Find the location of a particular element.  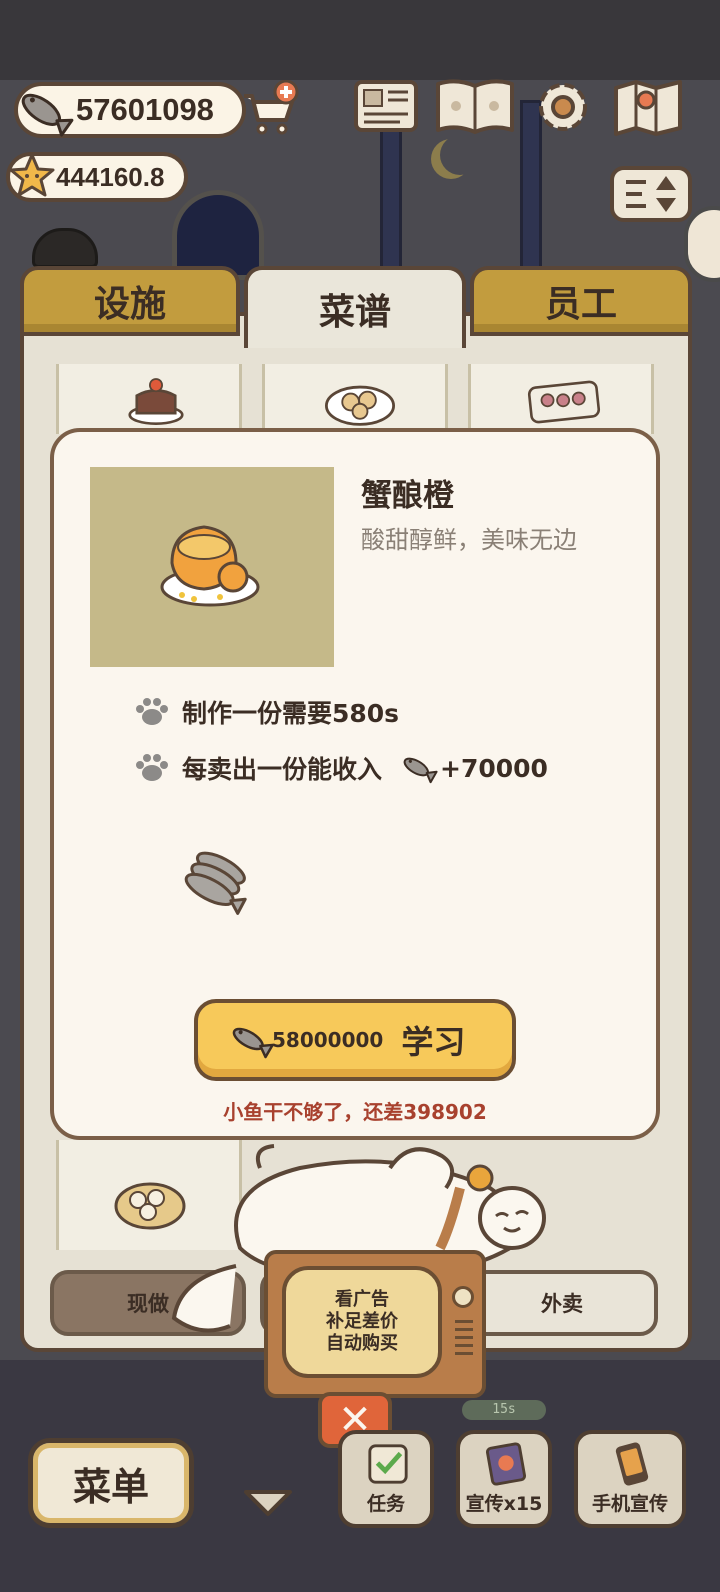

cat-book-icon is located at coordinates (475, 107).